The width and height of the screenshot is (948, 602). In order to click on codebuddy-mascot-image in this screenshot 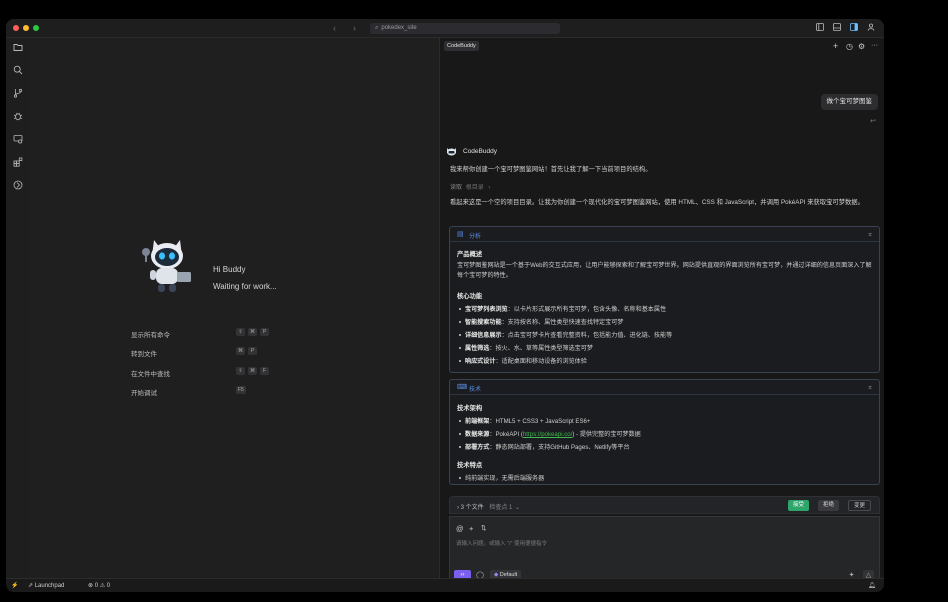, I will do `click(166, 266)`.